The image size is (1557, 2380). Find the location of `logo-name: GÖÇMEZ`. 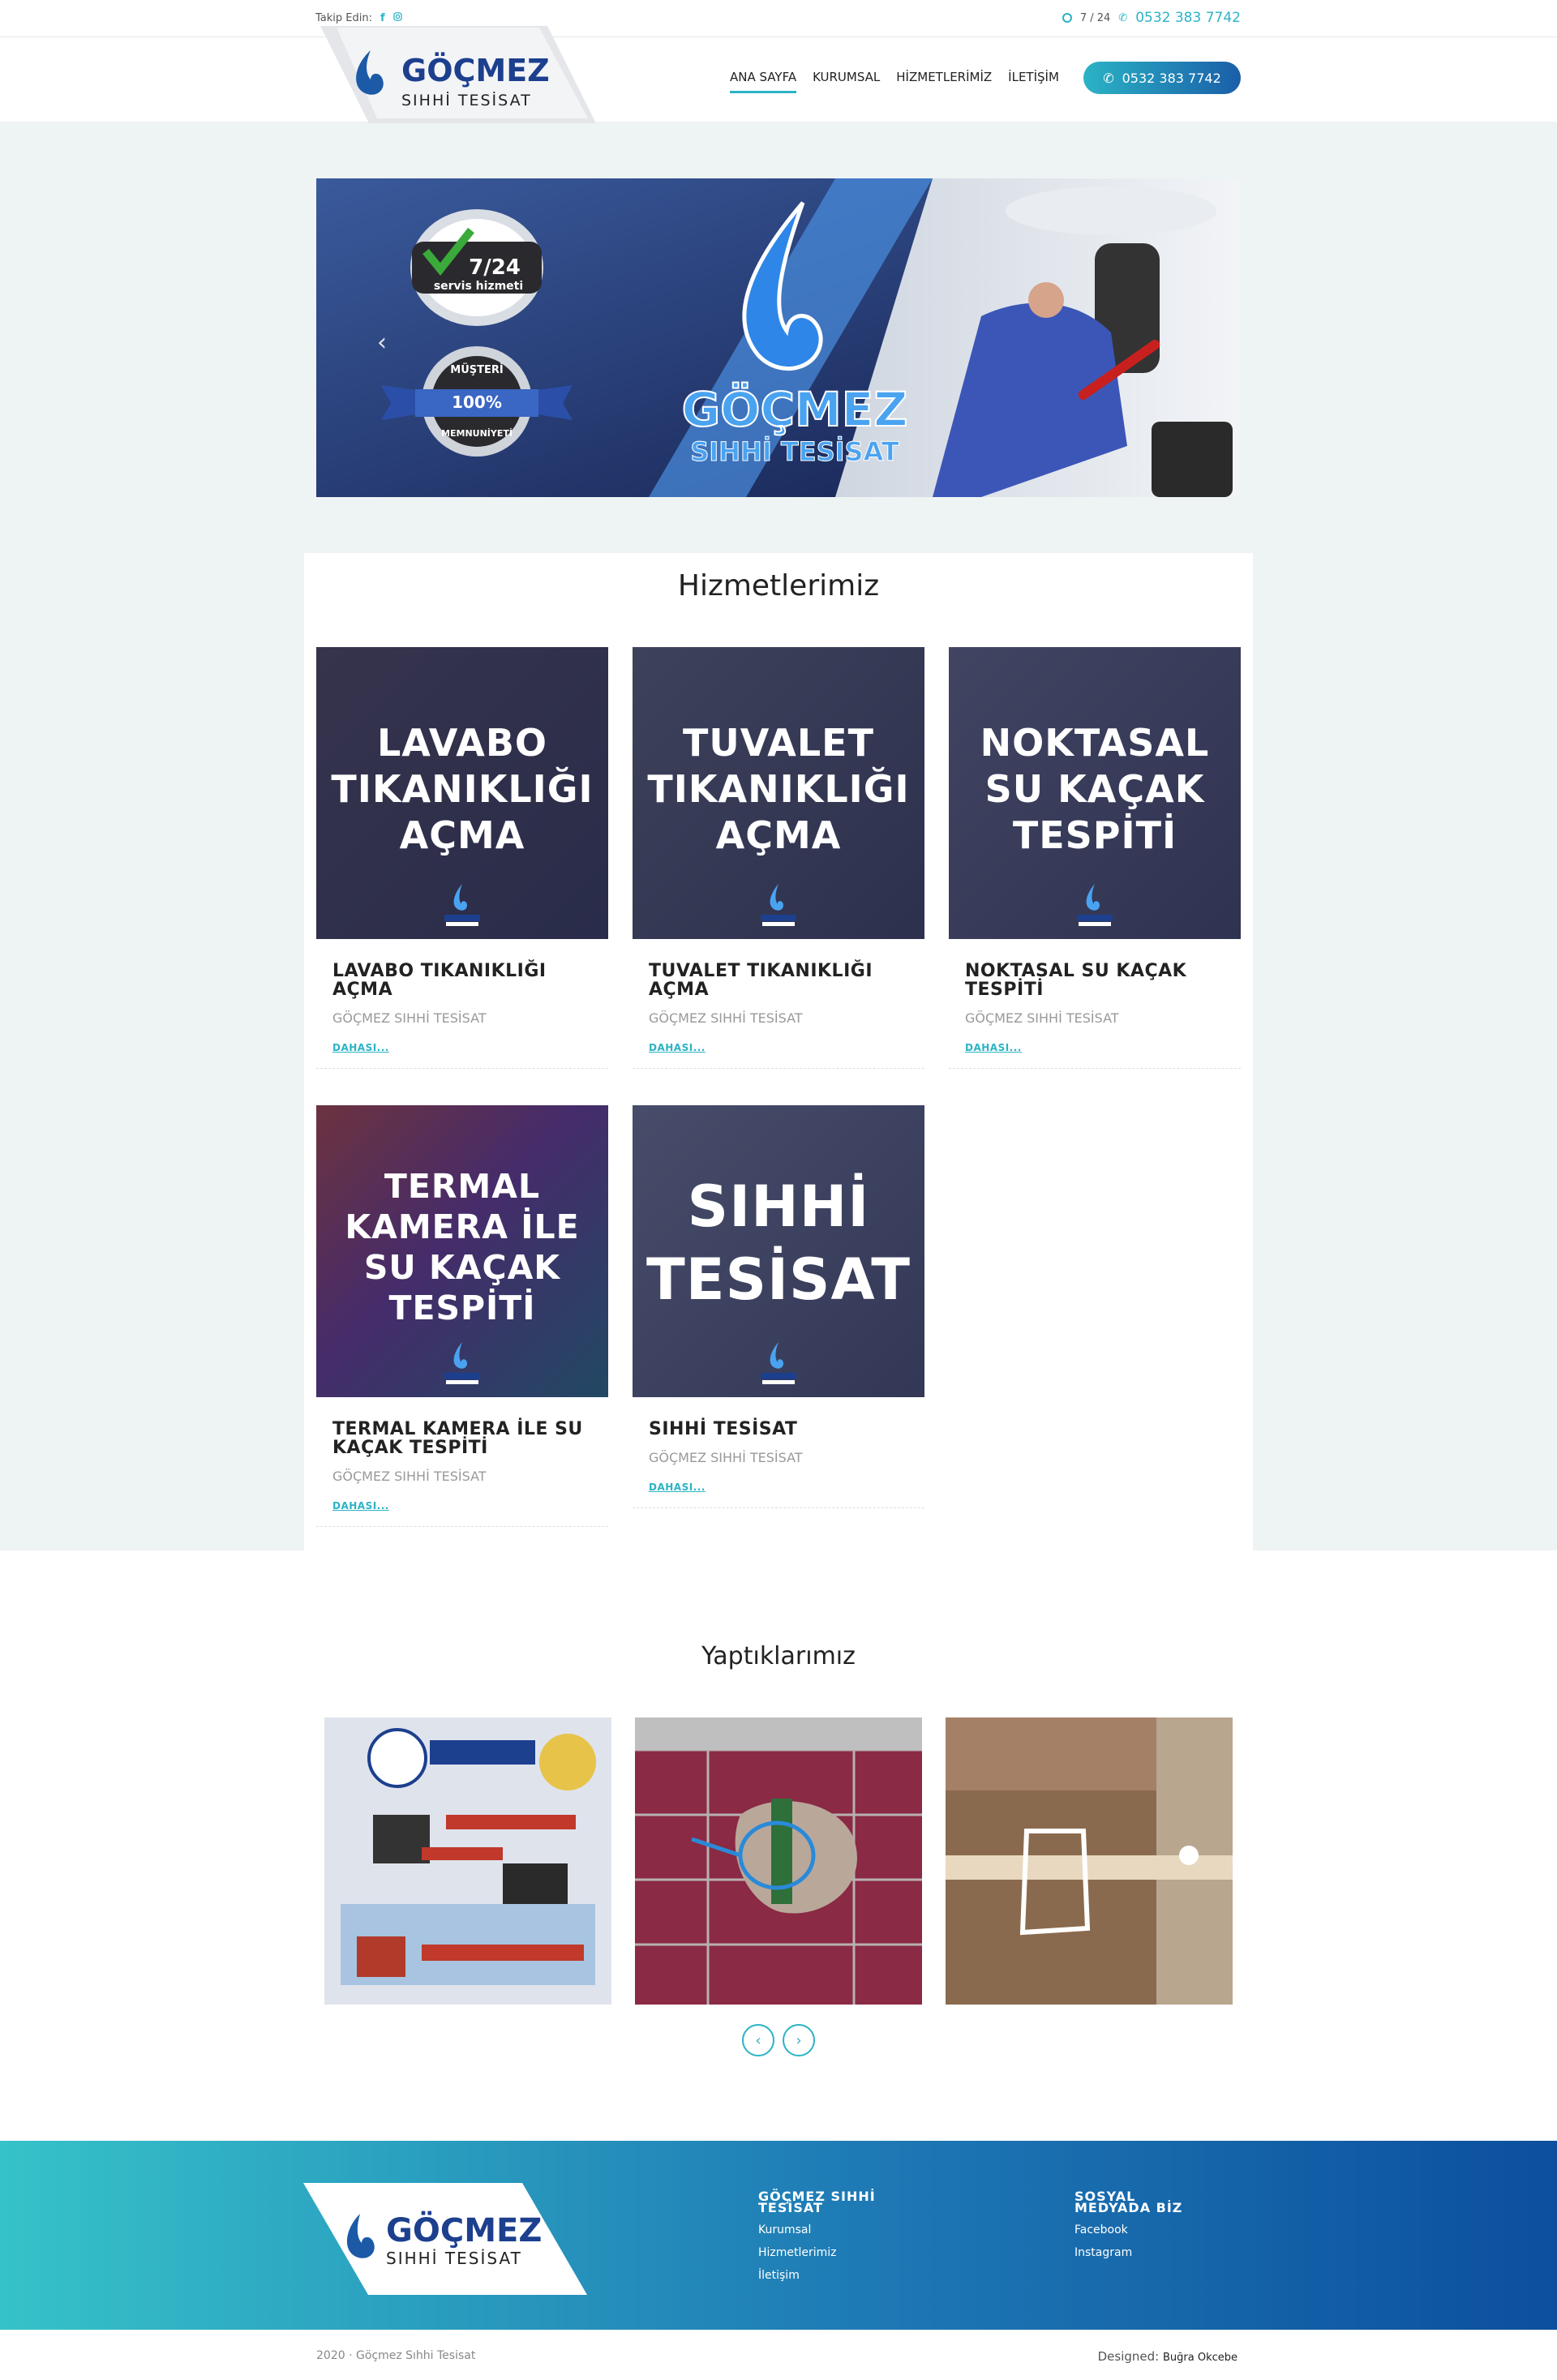

logo-name: GÖÇMEZ is located at coordinates (475, 70).